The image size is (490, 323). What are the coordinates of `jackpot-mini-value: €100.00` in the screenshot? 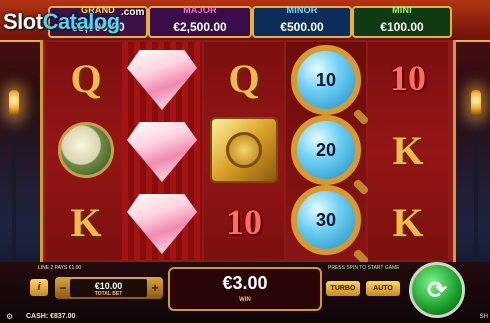 It's located at (402, 27).